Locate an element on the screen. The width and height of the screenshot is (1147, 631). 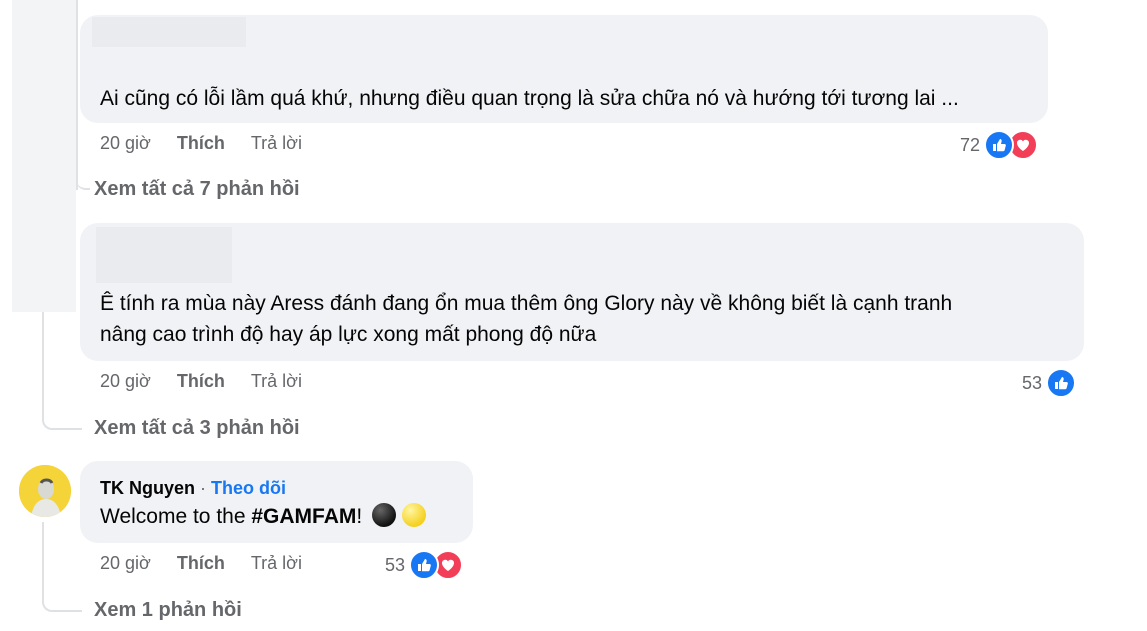
avatar is located at coordinates (45, 491).